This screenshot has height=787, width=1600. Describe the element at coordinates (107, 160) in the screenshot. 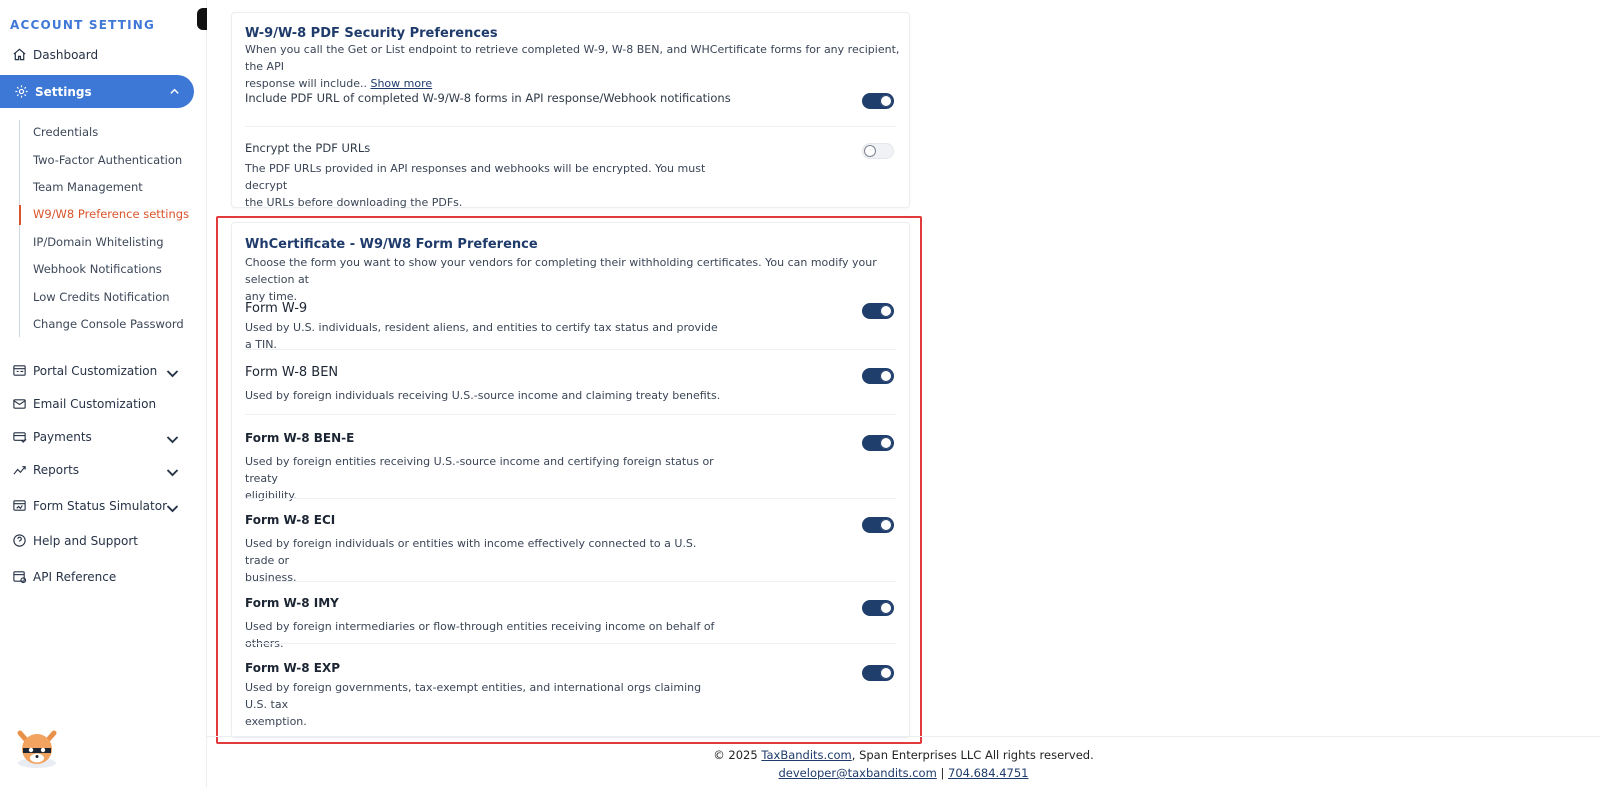

I see `sidebar-subitem: Two-Factor Authentication` at that location.